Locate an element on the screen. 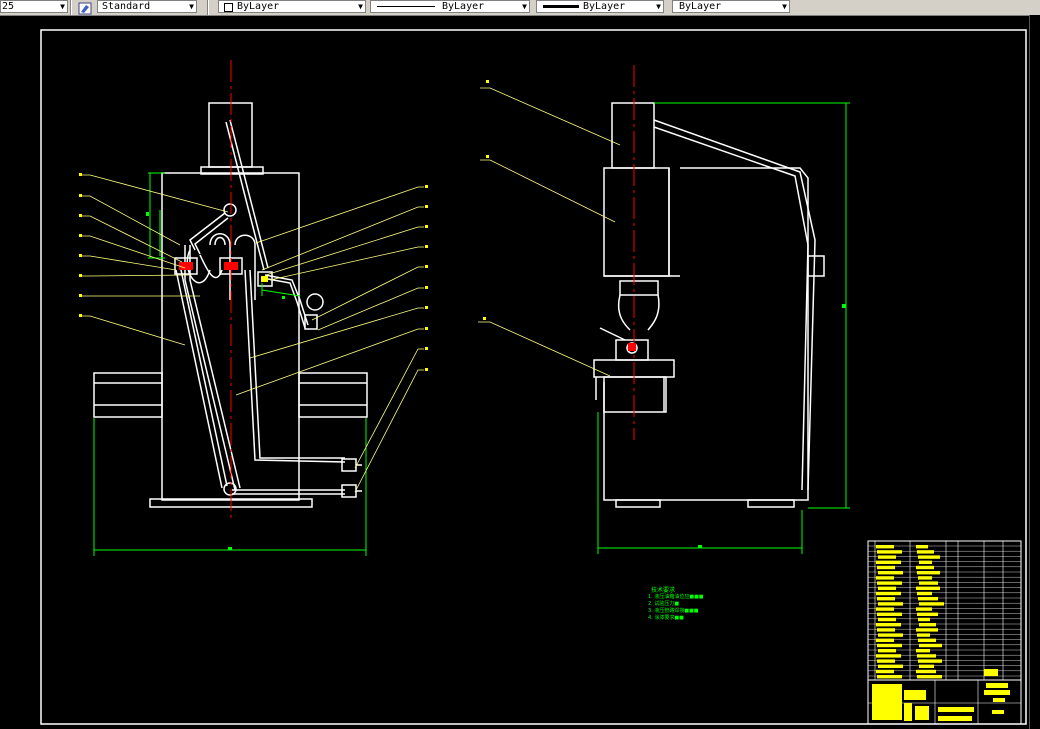 The width and height of the screenshot is (1040, 729). notes-line: 1. 液压油箱油位应■■■ is located at coordinates (676, 597).